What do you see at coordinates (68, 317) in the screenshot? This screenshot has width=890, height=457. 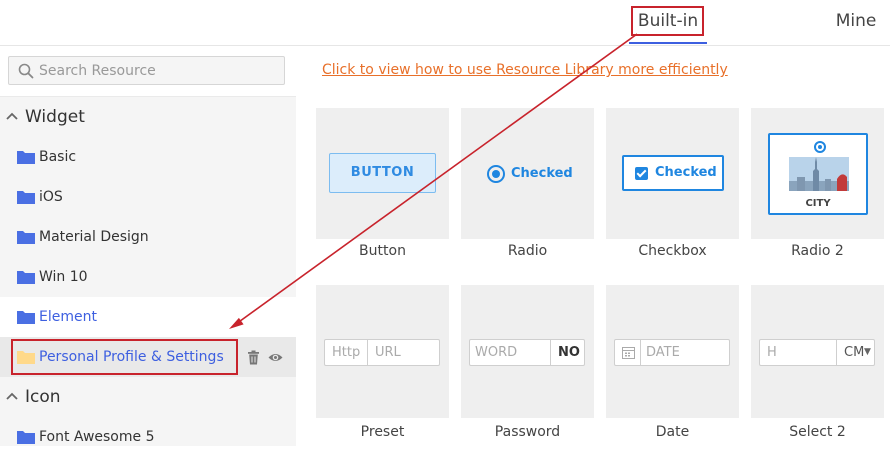 I see `sidebar-item-label: Element` at bounding box center [68, 317].